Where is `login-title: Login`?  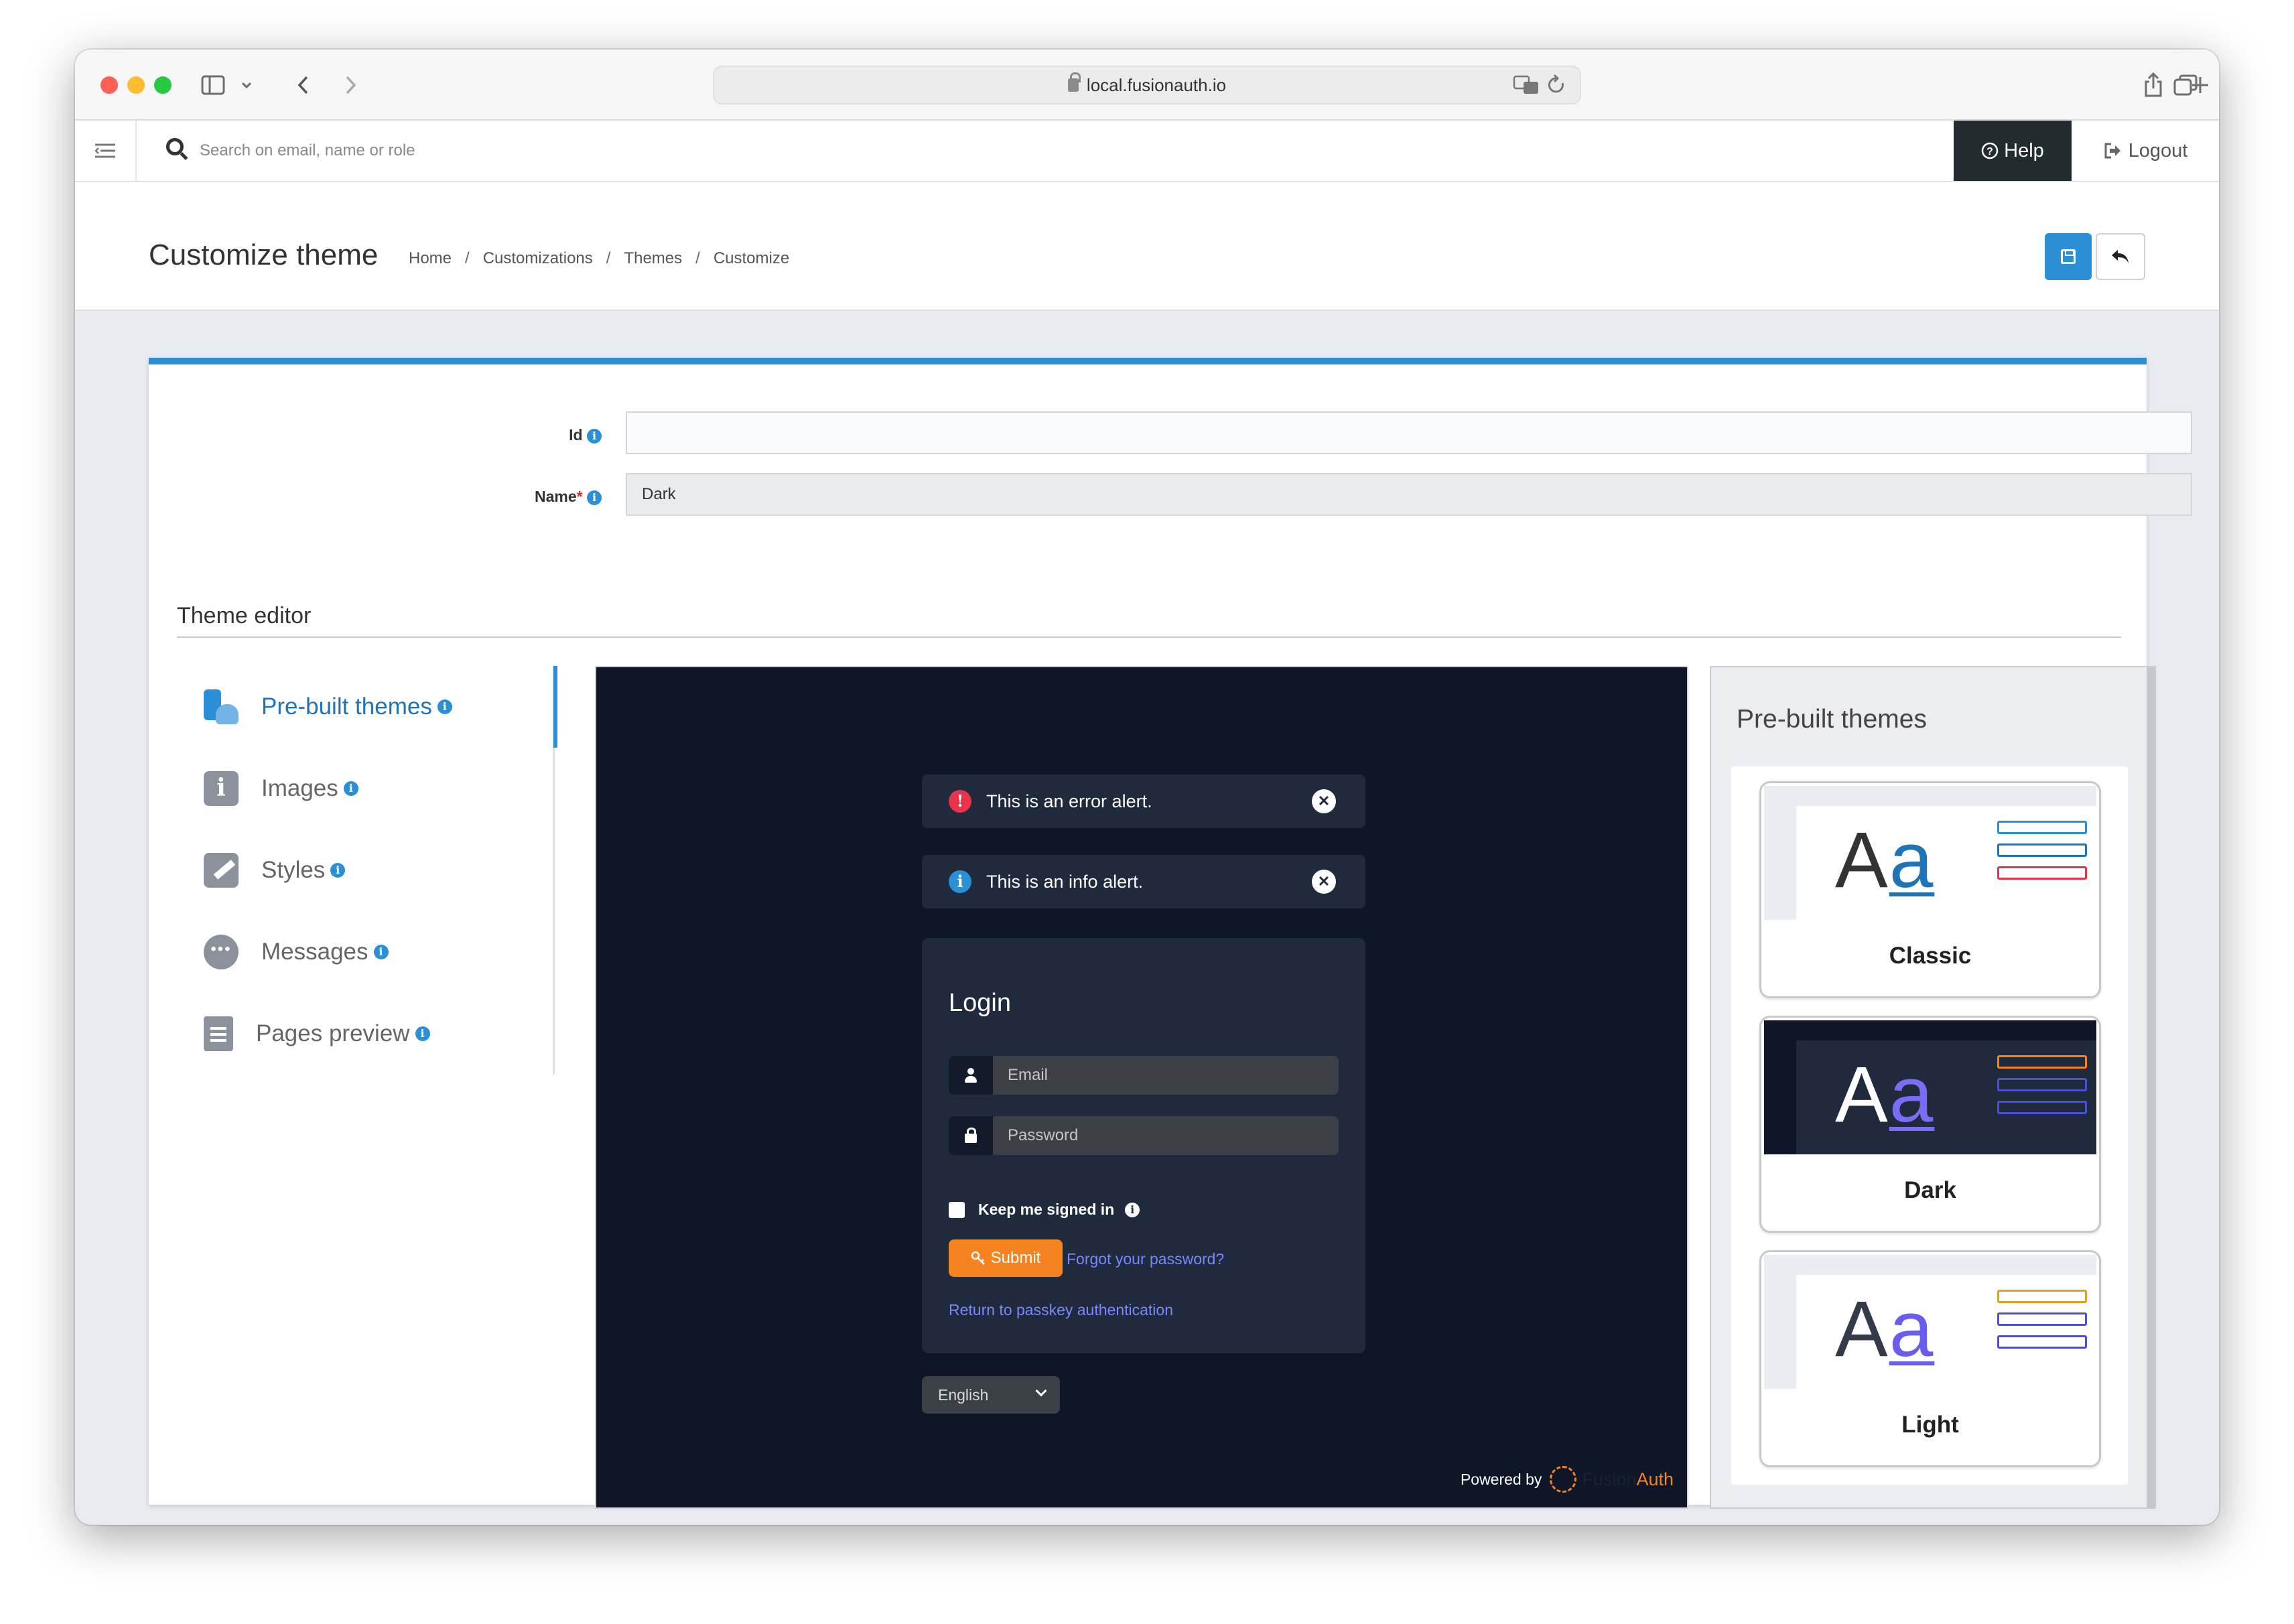 login-title: Login is located at coordinates (980, 1003).